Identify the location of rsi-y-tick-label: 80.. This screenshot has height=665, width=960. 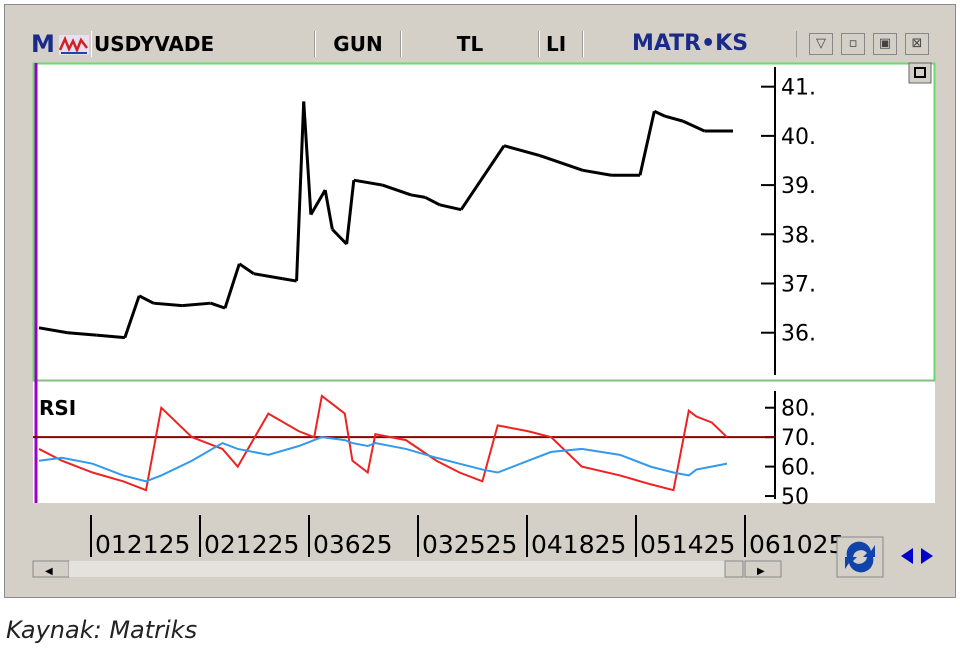
(798, 409).